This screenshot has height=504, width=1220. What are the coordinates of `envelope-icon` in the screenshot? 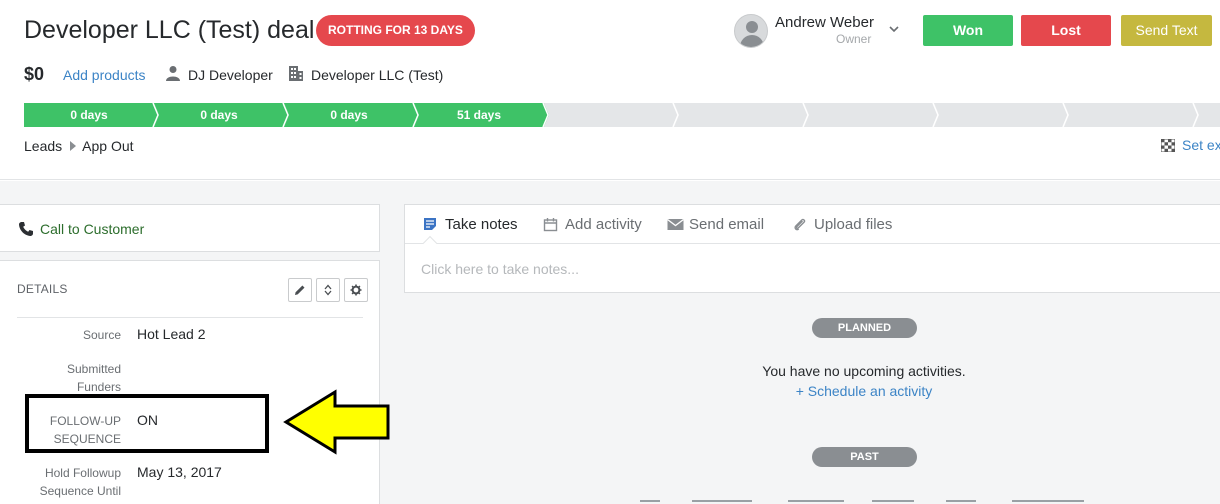 It's located at (675, 224).